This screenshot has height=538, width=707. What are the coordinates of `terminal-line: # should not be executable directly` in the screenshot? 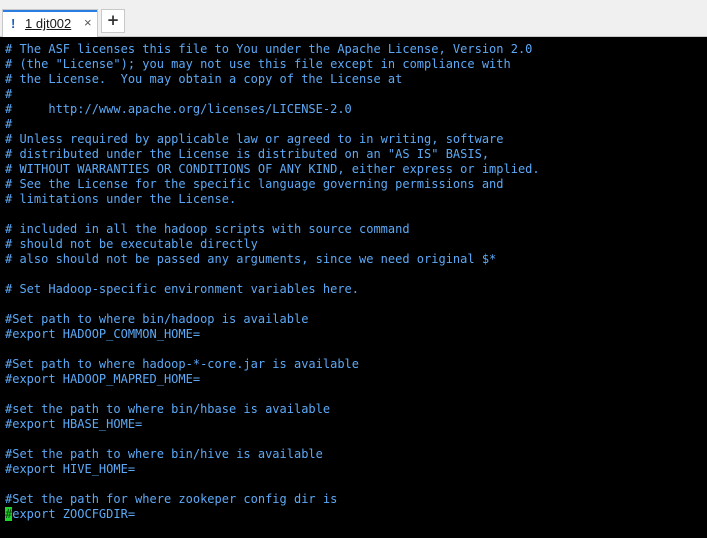 It's located at (131, 244).